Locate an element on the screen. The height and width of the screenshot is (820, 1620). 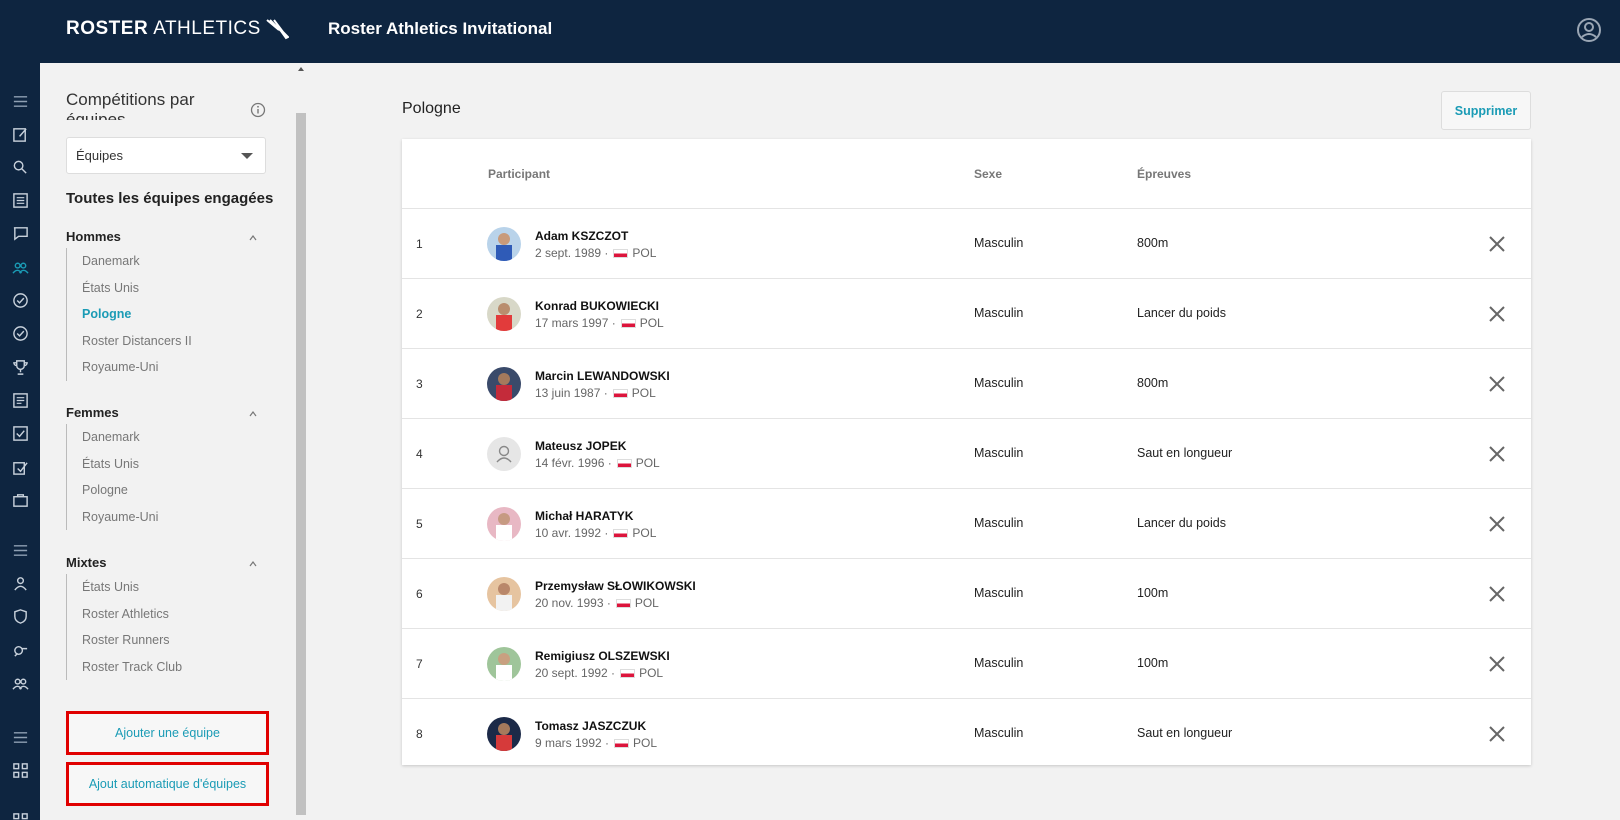
group-hommes: Hommes is located at coordinates (93, 236).